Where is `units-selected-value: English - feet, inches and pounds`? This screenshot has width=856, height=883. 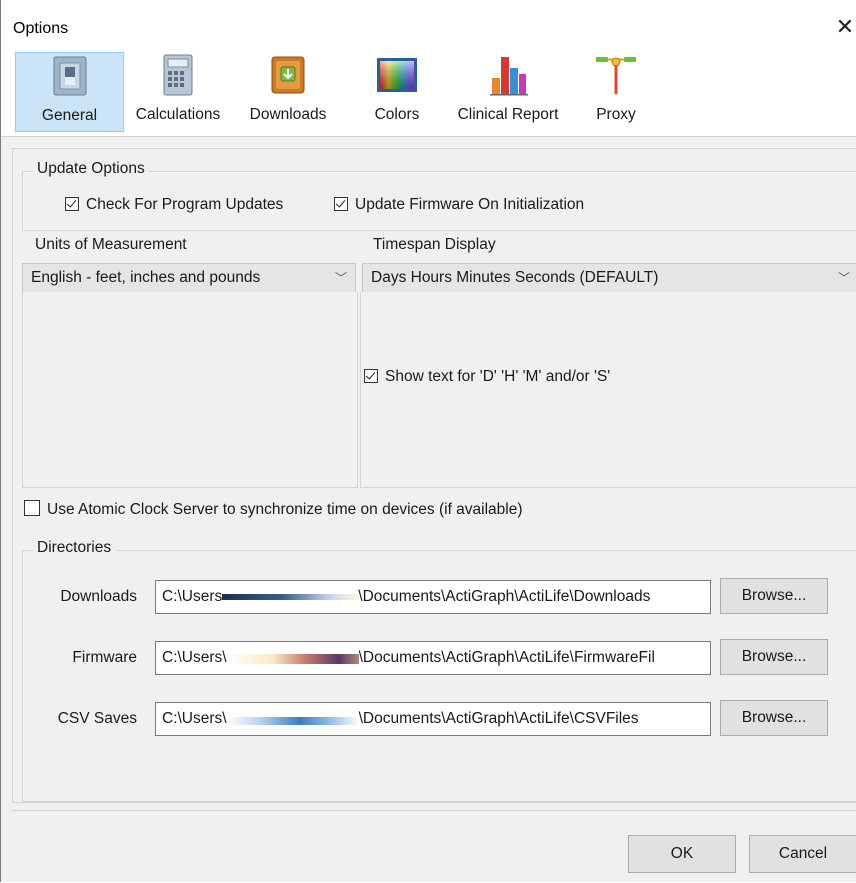 units-selected-value: English - feet, inches and pounds is located at coordinates (146, 277).